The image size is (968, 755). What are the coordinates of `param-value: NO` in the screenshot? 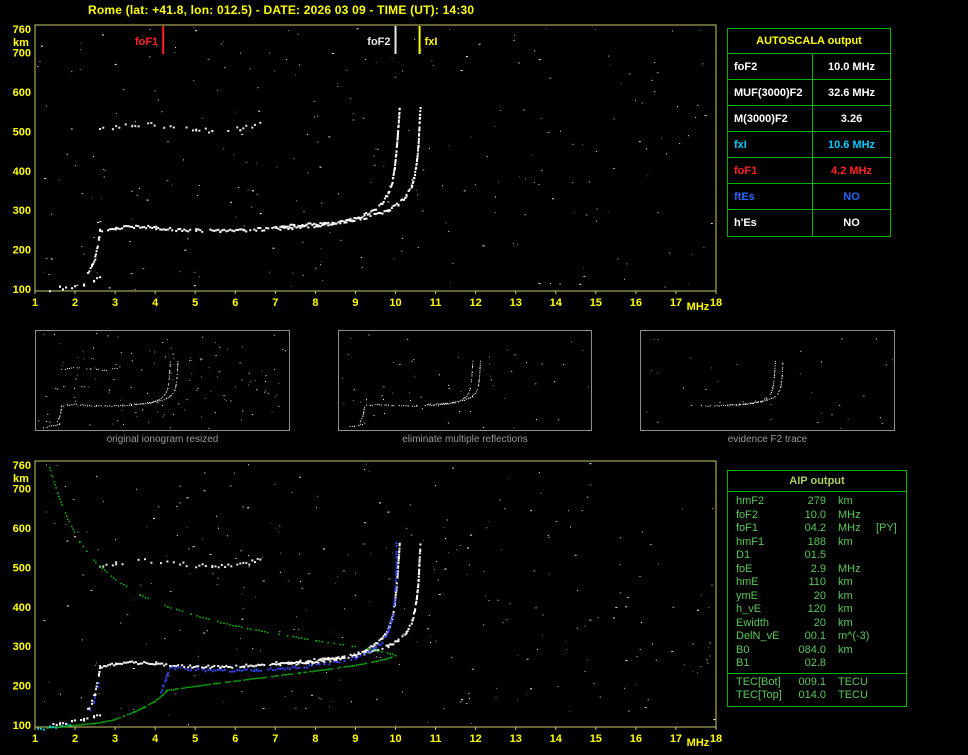 It's located at (851, 197).